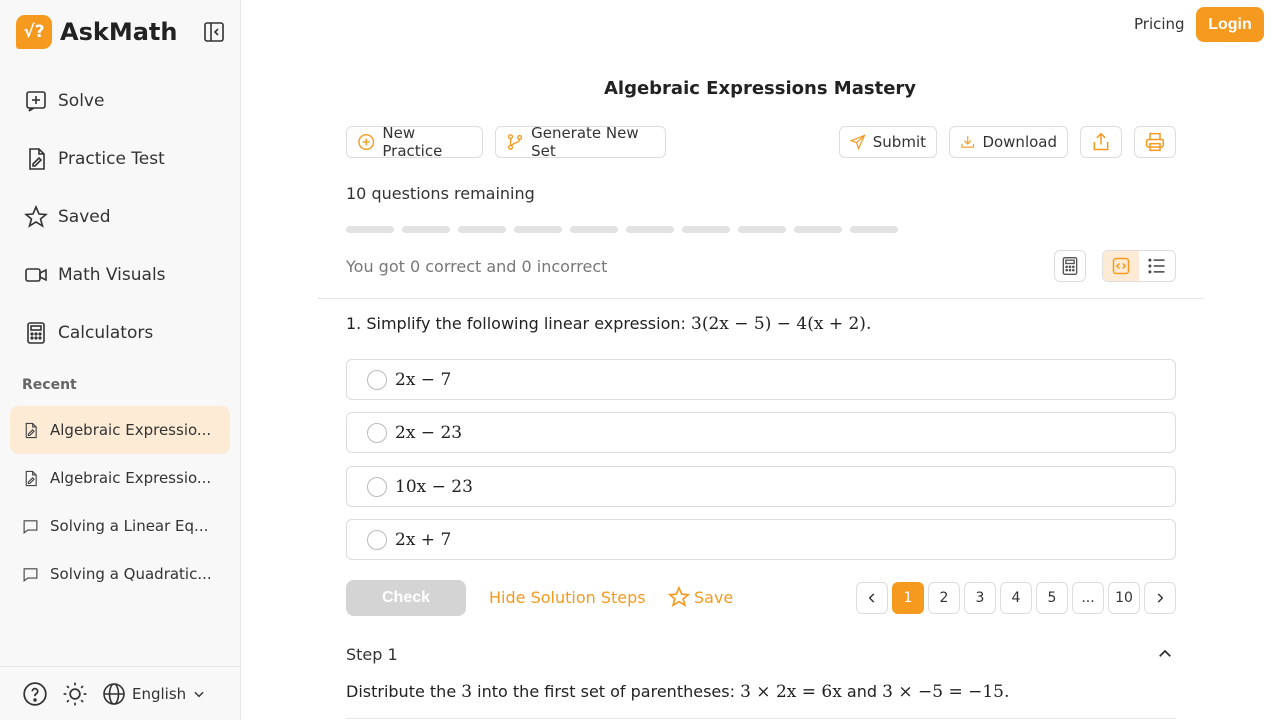 This screenshot has width=1280, height=720. What do you see at coordinates (1052, 598) in the screenshot?
I see `page-button-5: 5` at bounding box center [1052, 598].